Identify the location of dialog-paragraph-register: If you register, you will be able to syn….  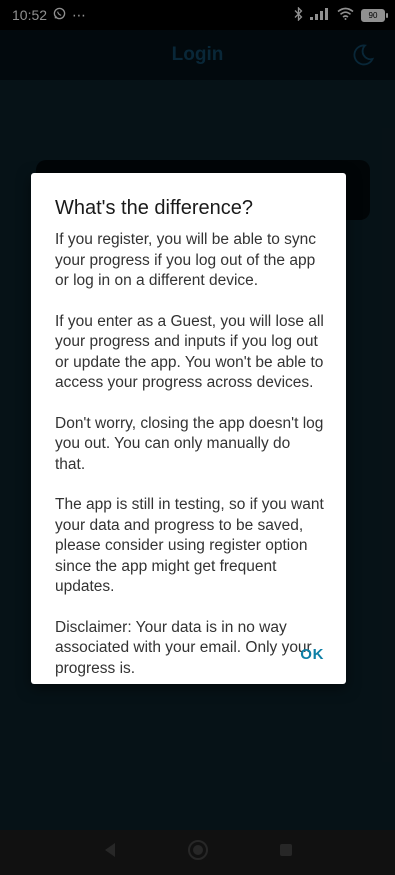
(186, 260).